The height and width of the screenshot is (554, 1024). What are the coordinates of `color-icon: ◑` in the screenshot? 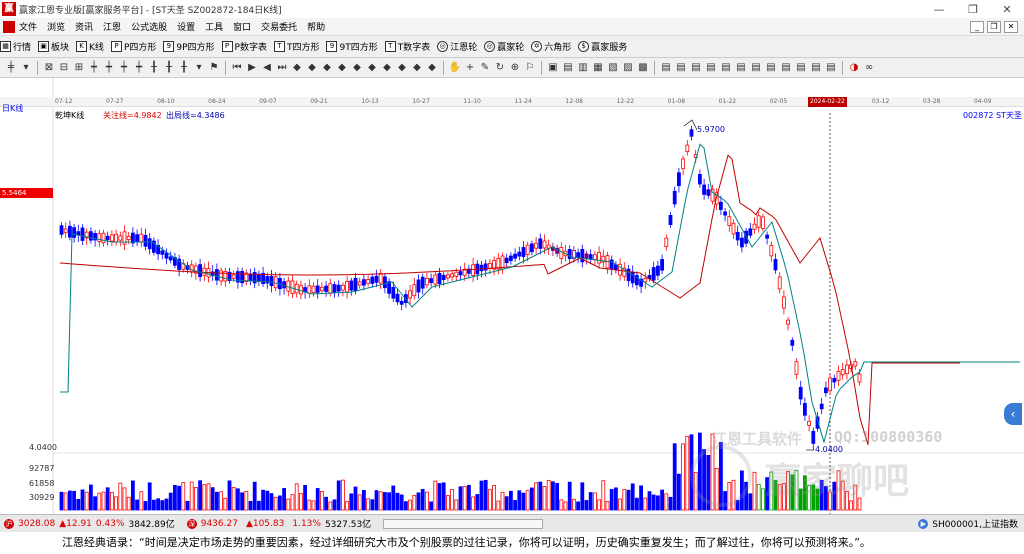 It's located at (854, 68).